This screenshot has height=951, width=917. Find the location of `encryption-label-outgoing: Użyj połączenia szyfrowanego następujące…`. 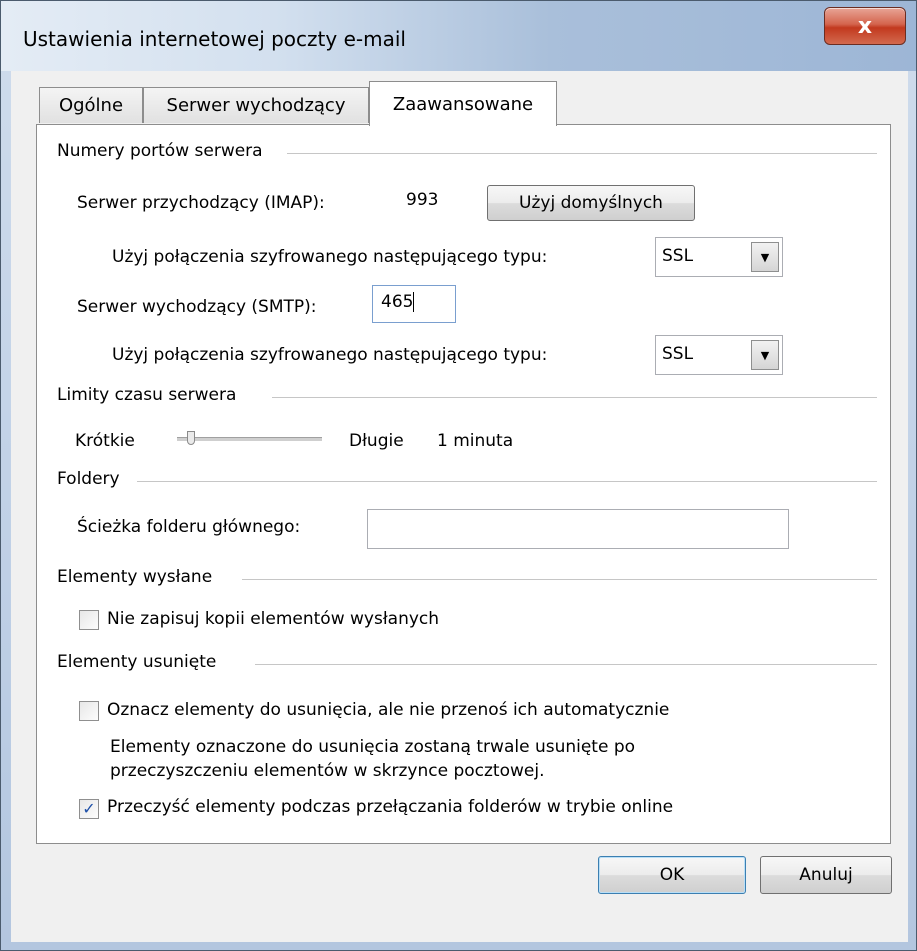

encryption-label-outgoing: Użyj połączenia szyfrowanego następujące… is located at coordinates (330, 355).